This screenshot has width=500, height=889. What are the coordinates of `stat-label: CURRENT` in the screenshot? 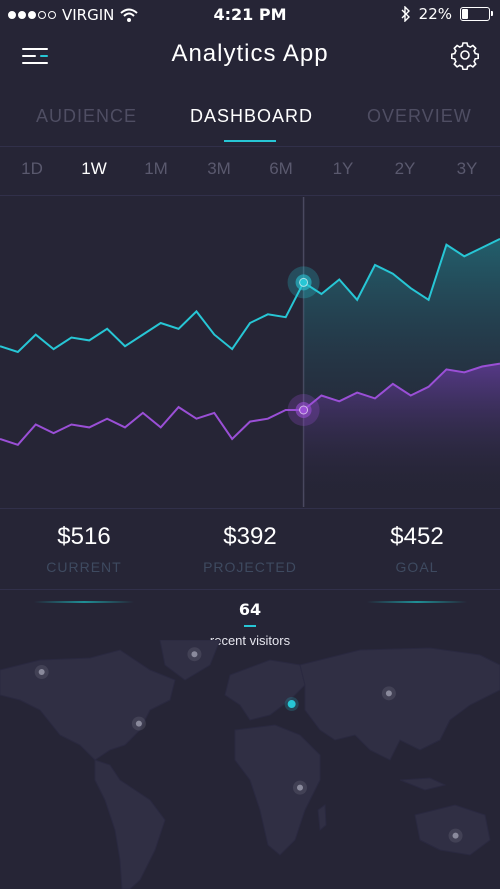 It's located at (84, 567).